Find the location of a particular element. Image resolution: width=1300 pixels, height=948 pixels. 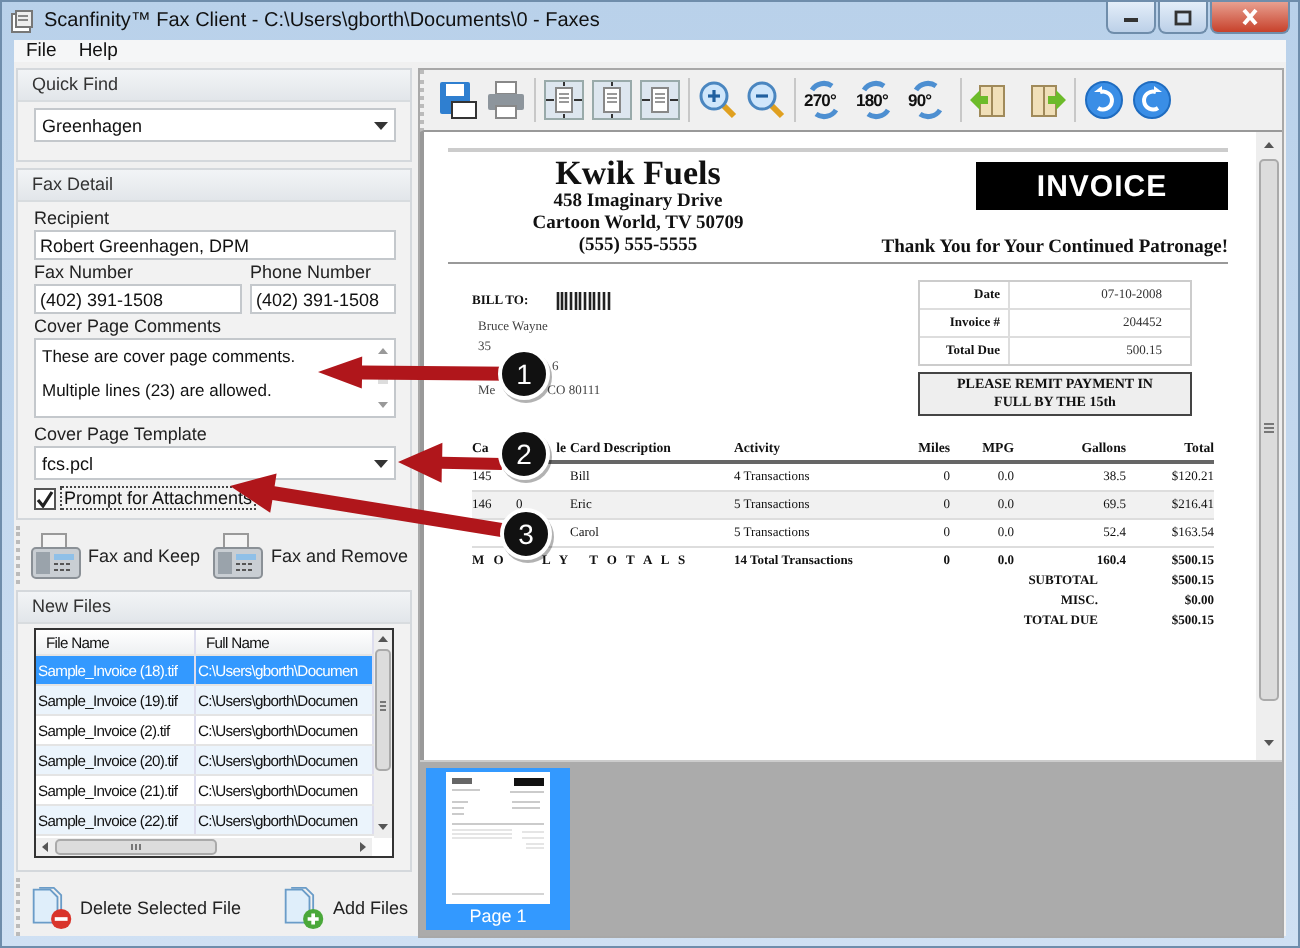

maximize-icon is located at coordinates (1183, 17).